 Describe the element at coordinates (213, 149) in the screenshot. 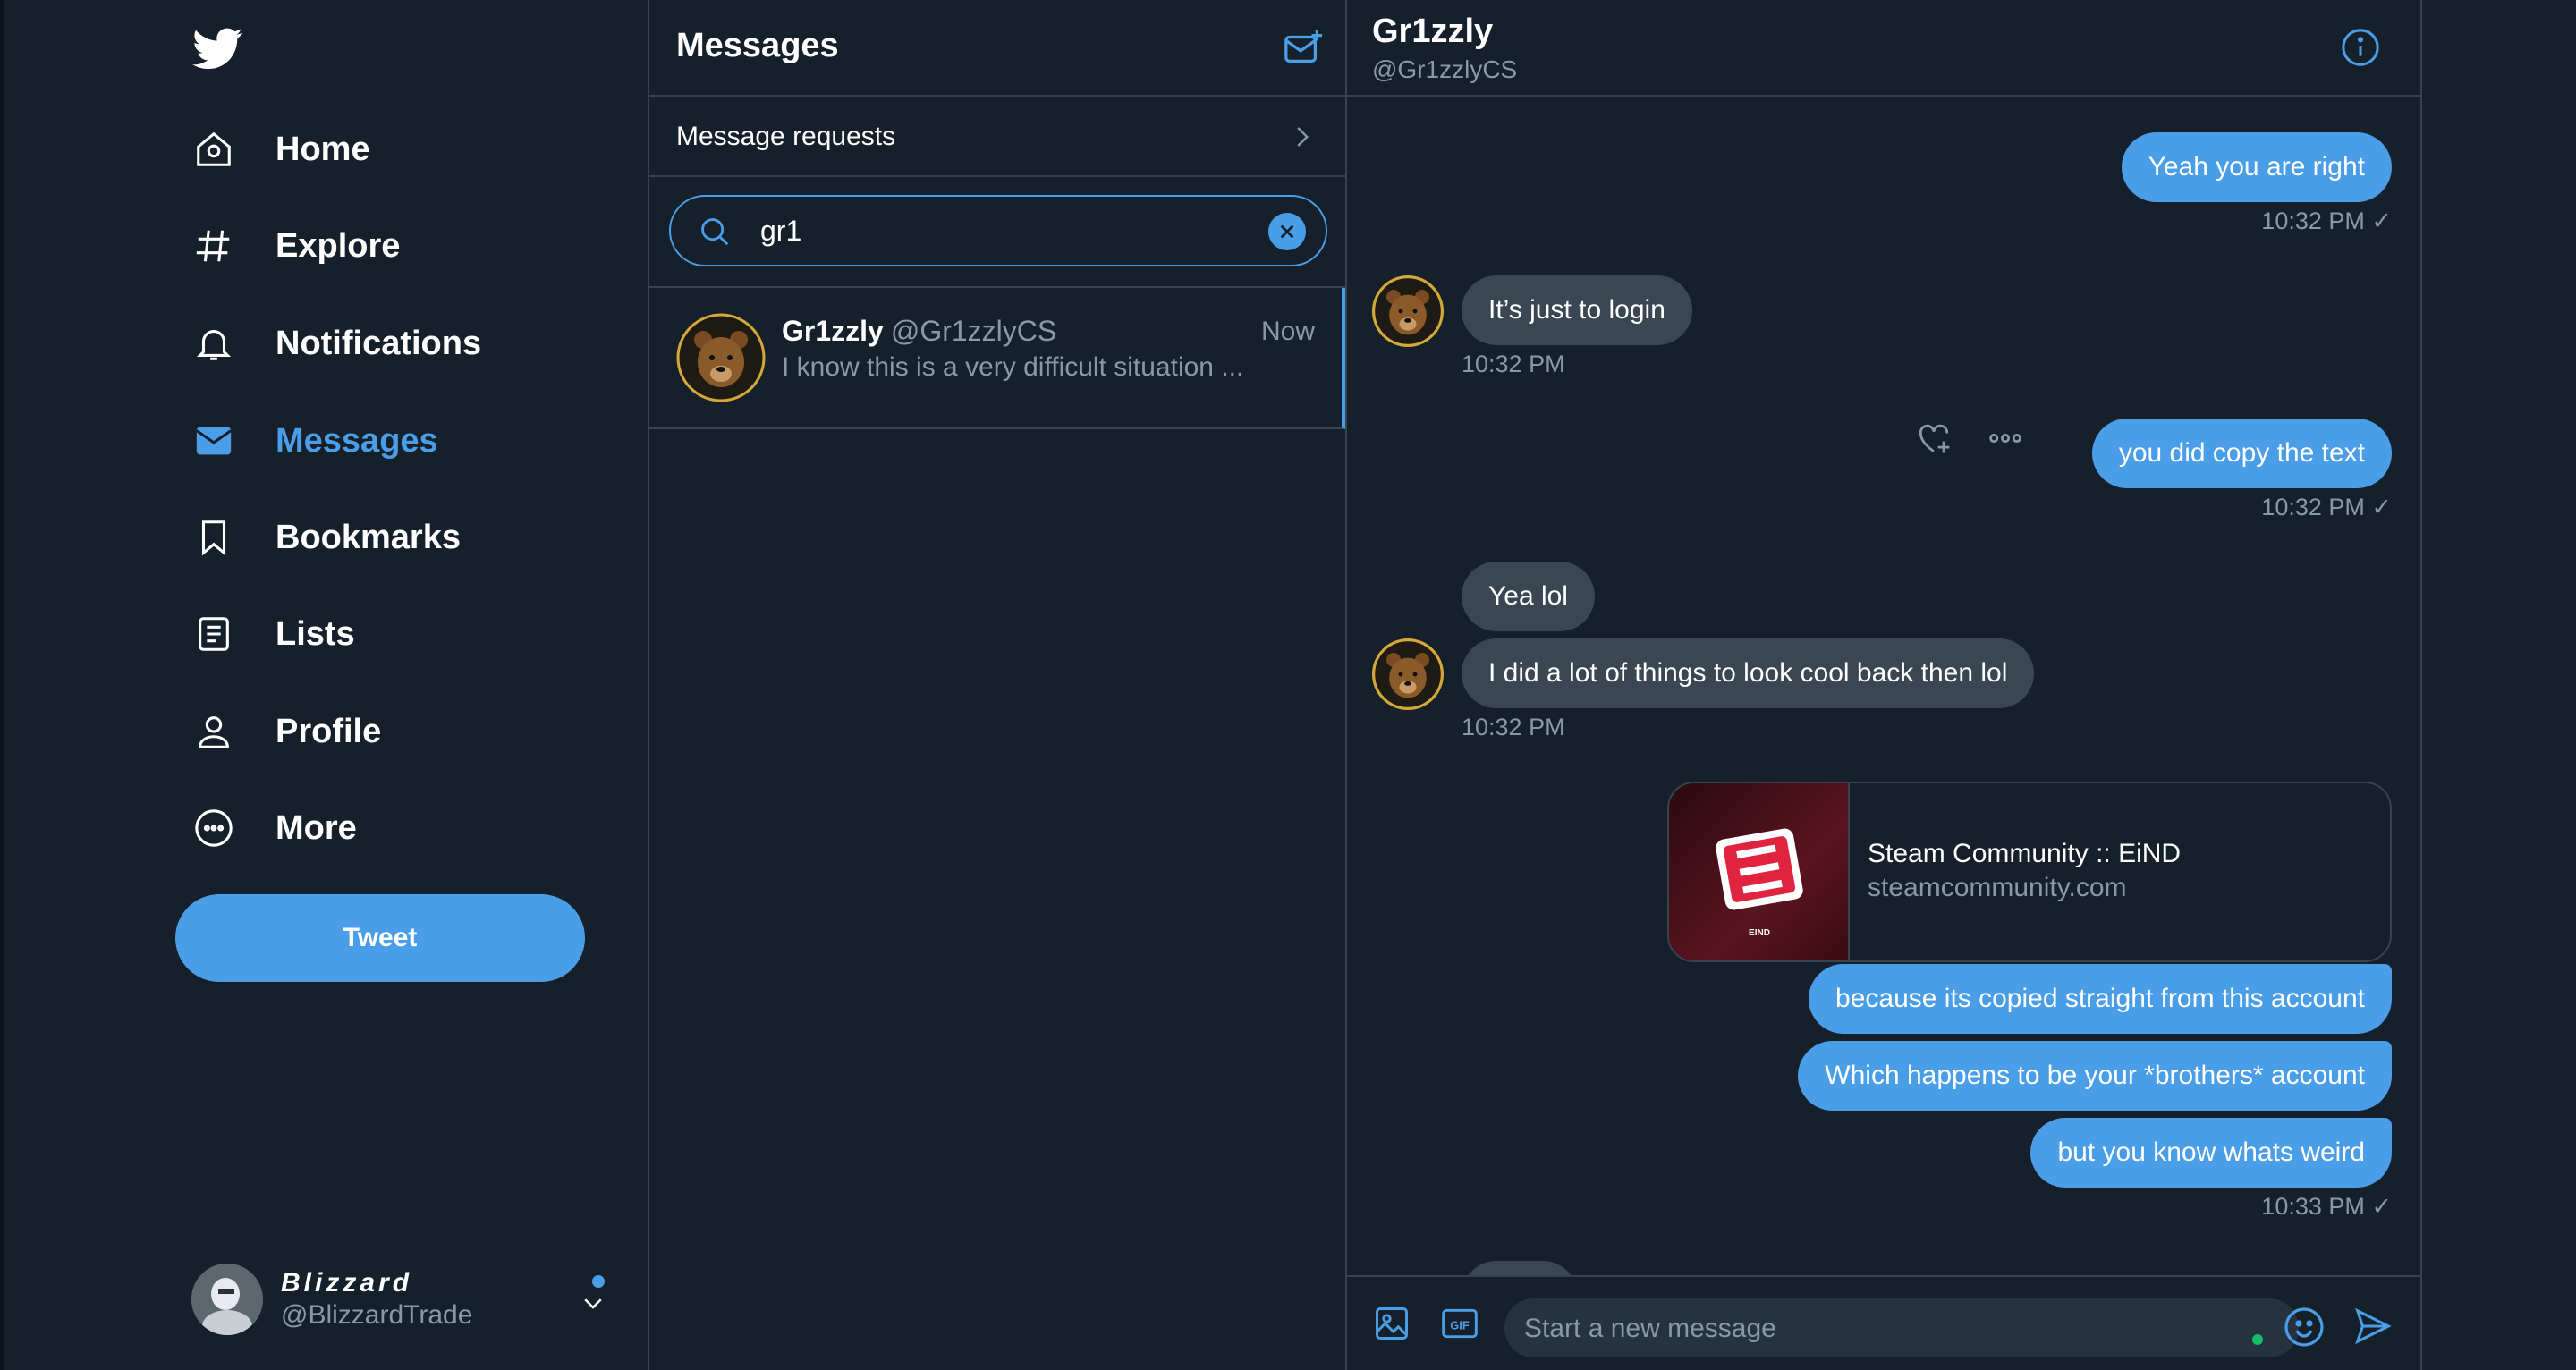

I see `home-icon` at that location.